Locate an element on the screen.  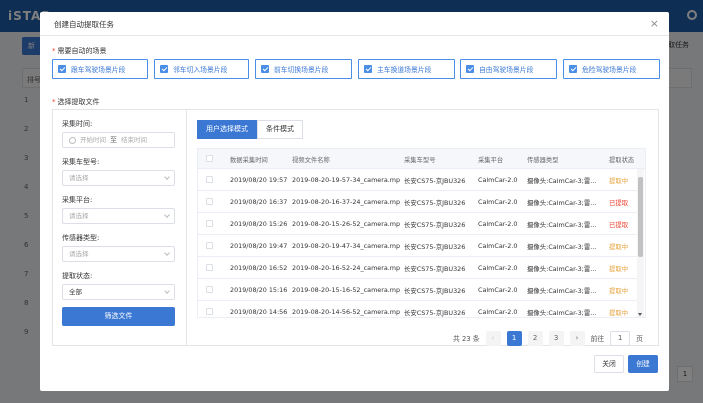
scene-option-dangerous-driving: 危险驾驶场景片段 is located at coordinates (611, 69).